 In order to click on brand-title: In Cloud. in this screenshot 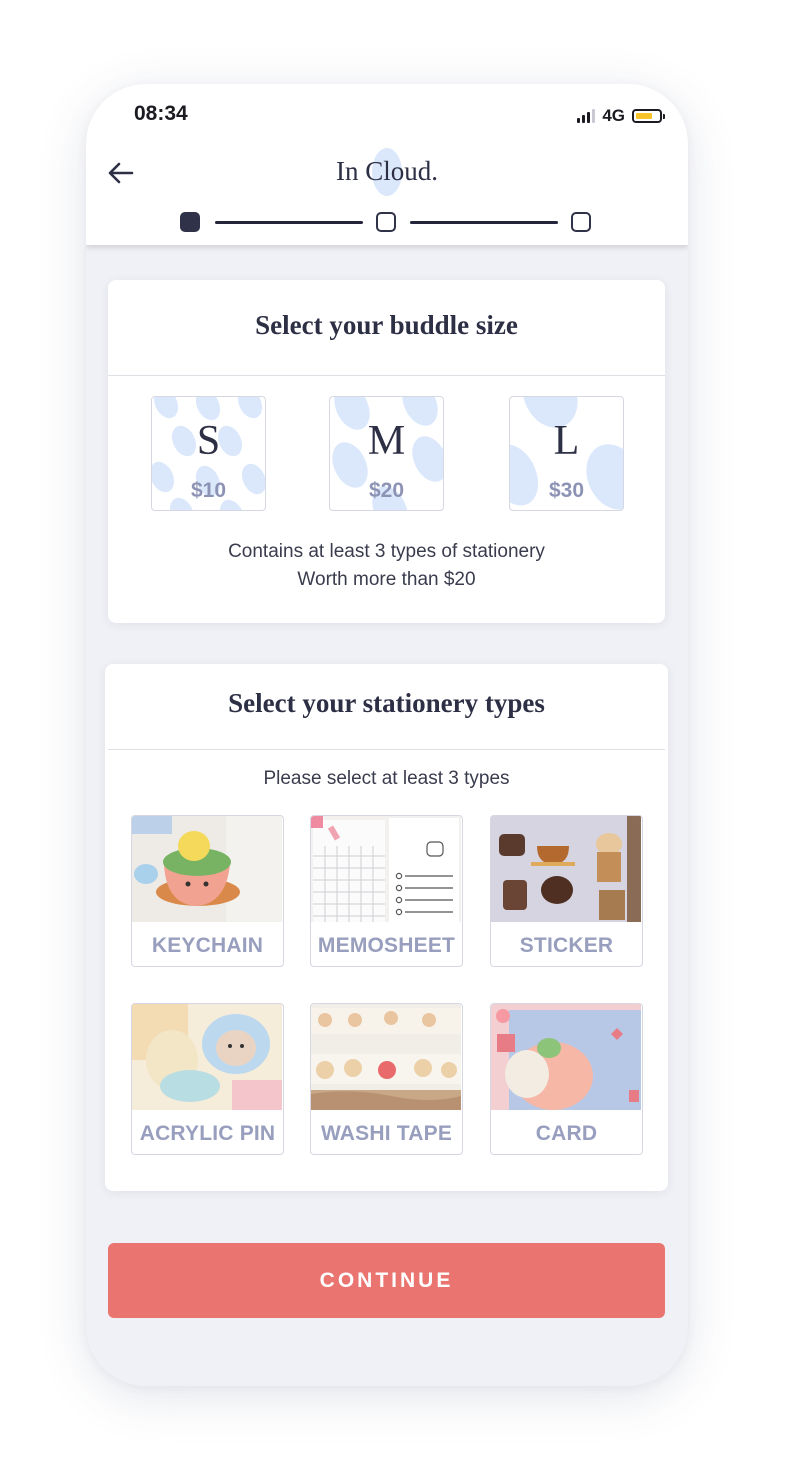, I will do `click(386, 171)`.